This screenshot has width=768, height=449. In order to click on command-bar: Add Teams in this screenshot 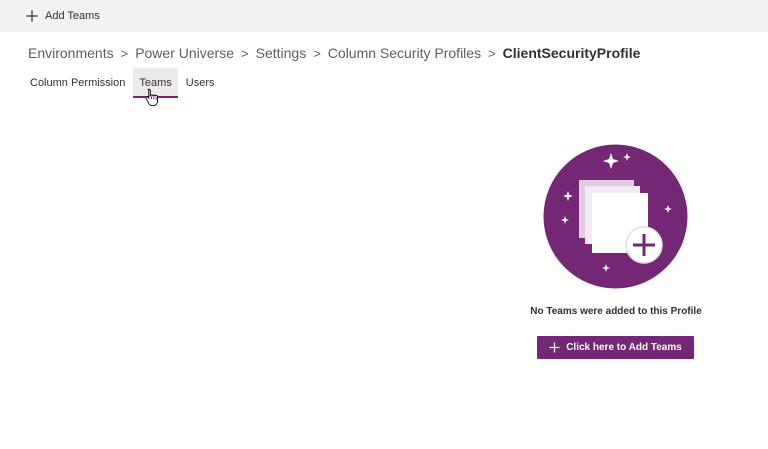, I will do `click(384, 16)`.